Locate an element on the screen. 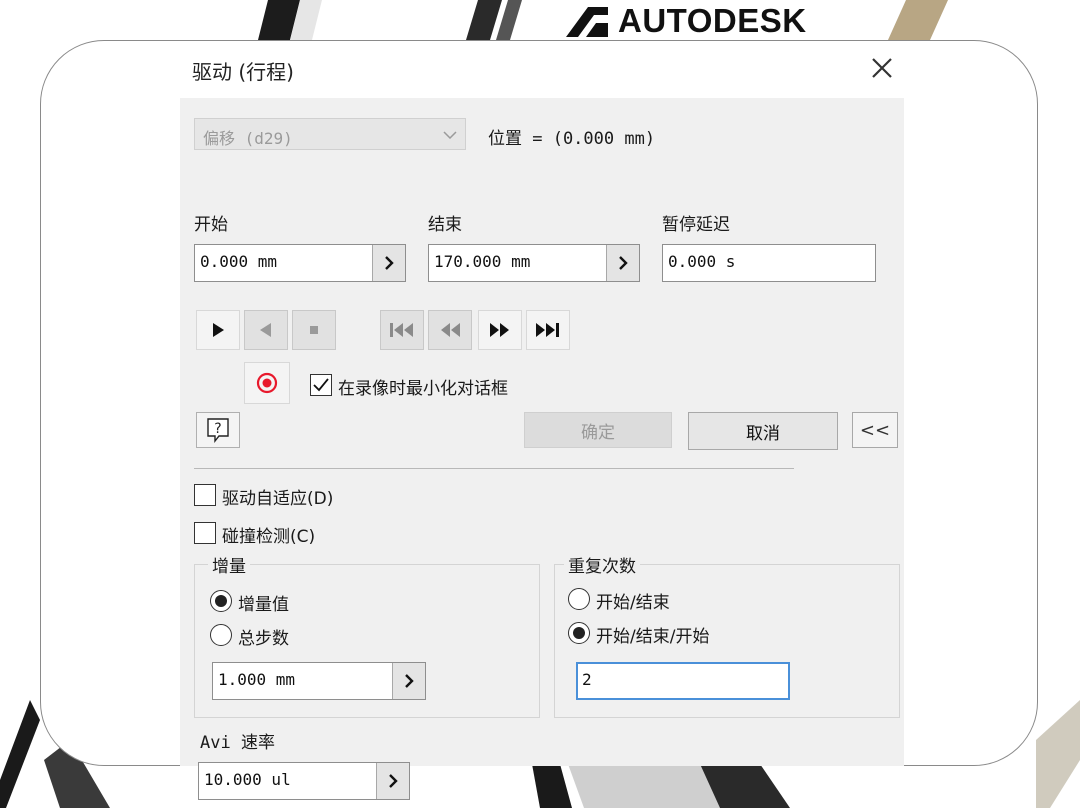 The image size is (1080, 808). increment-arrow-button is located at coordinates (408, 681).